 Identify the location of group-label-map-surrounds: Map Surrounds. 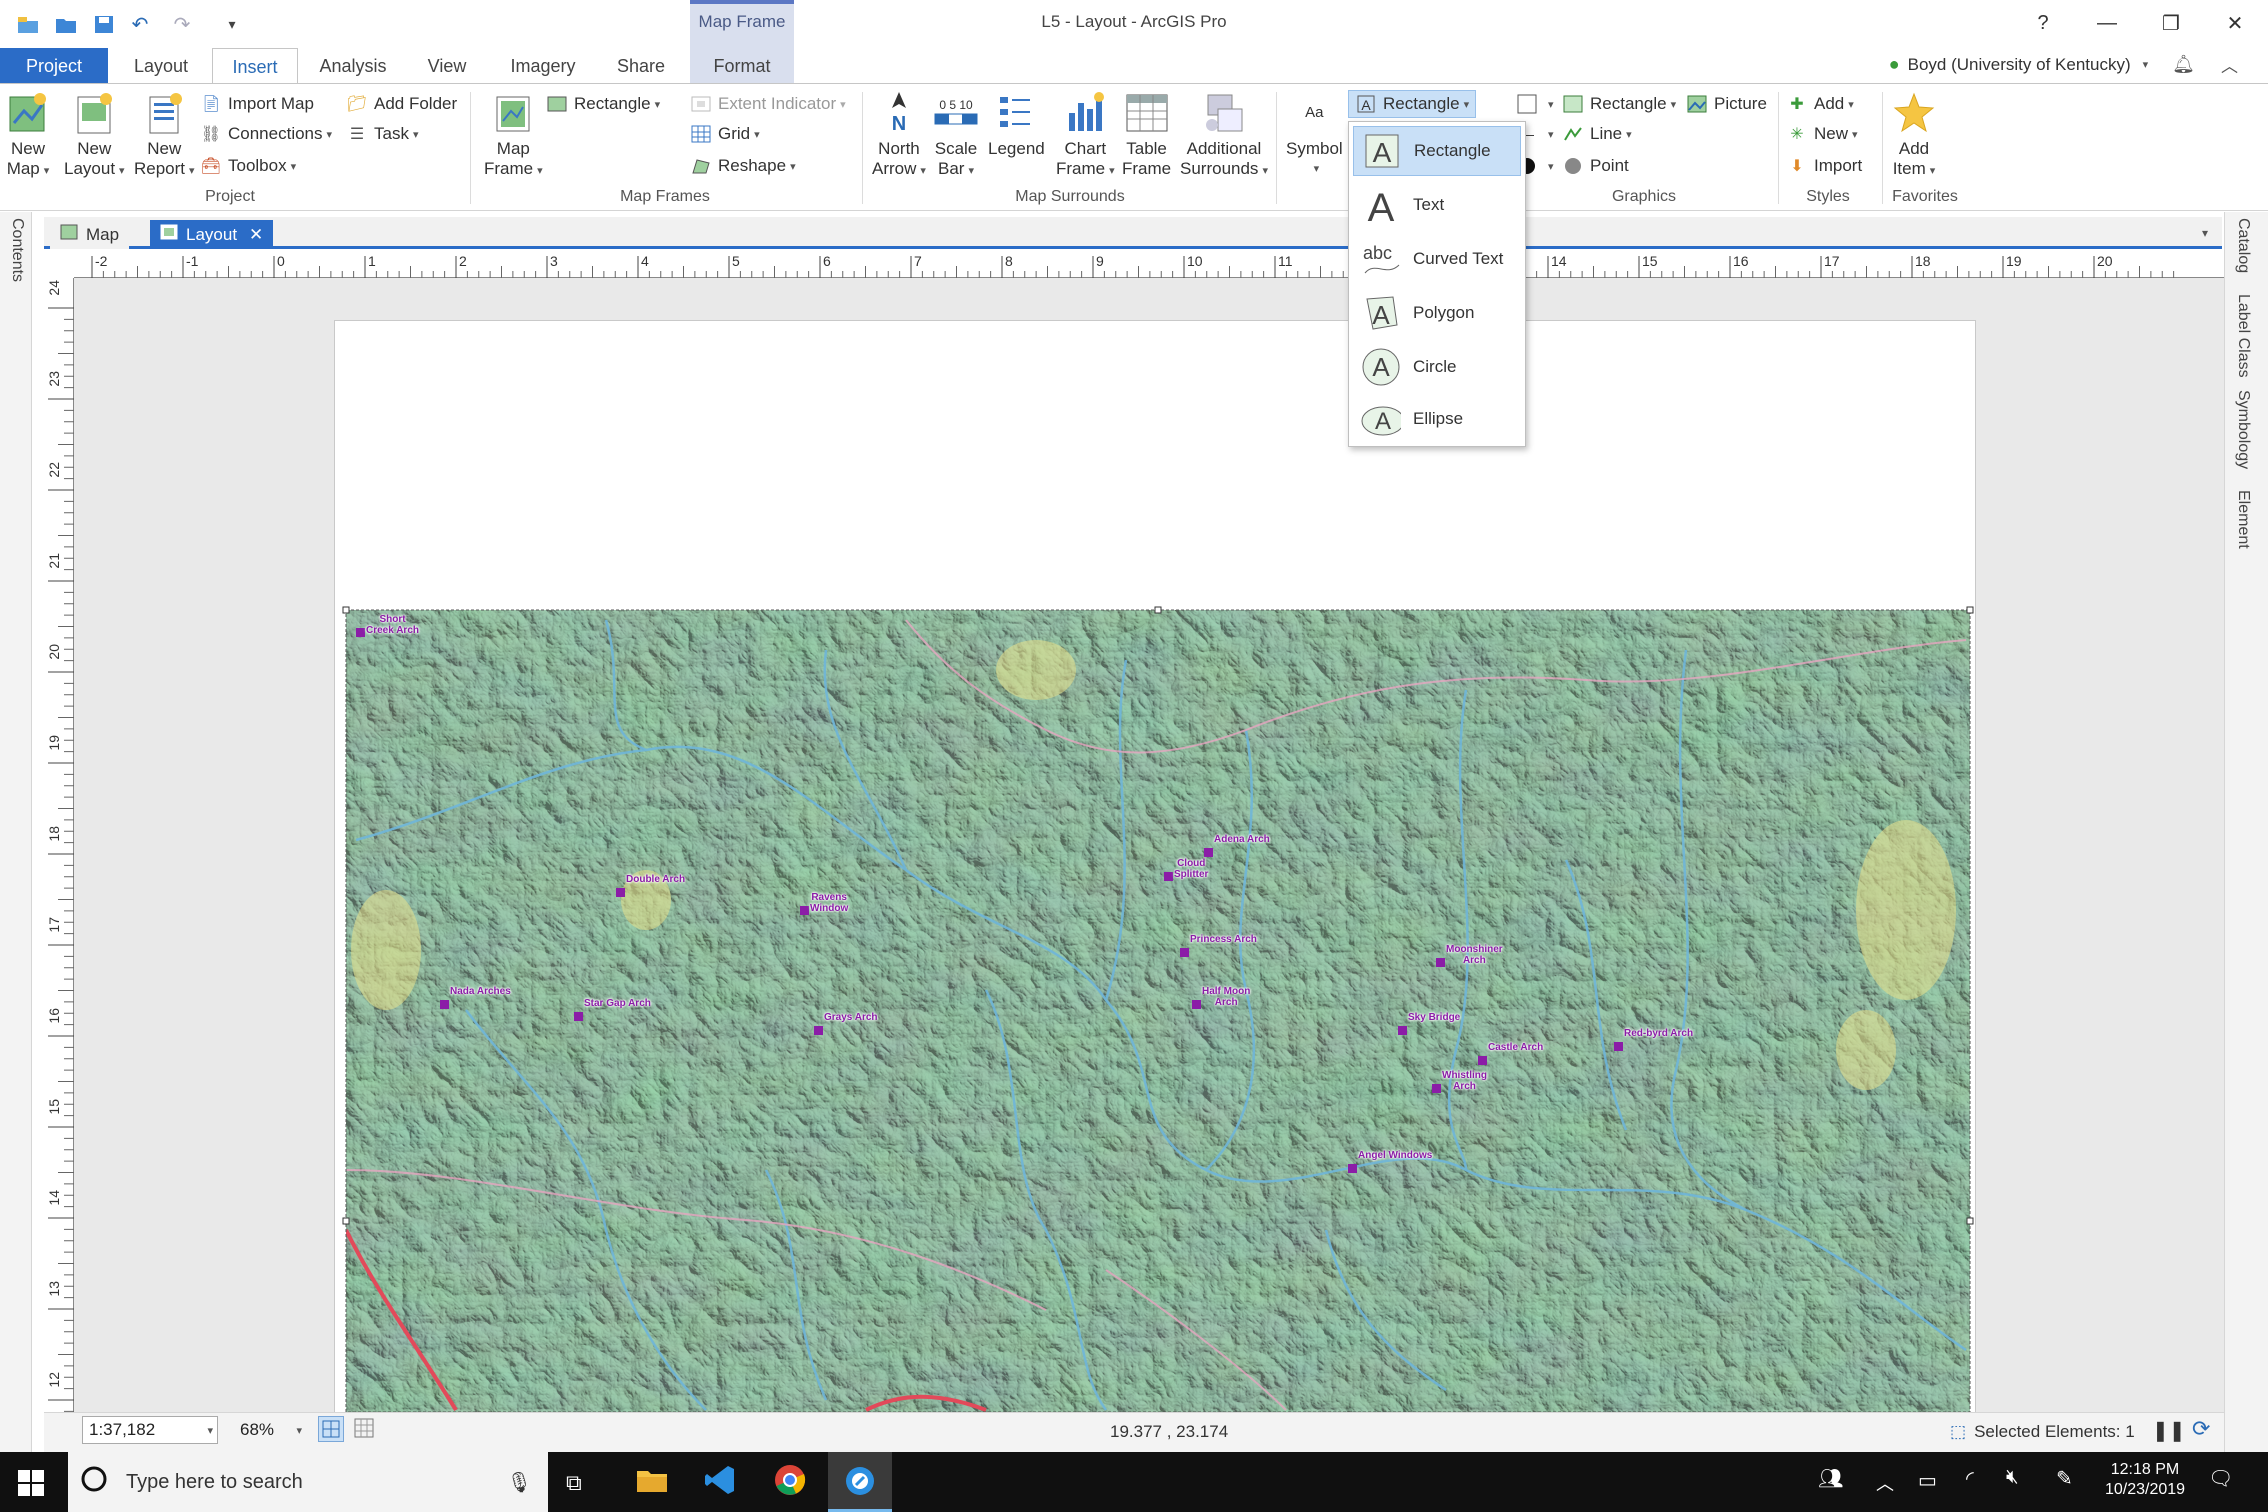
(1070, 196).